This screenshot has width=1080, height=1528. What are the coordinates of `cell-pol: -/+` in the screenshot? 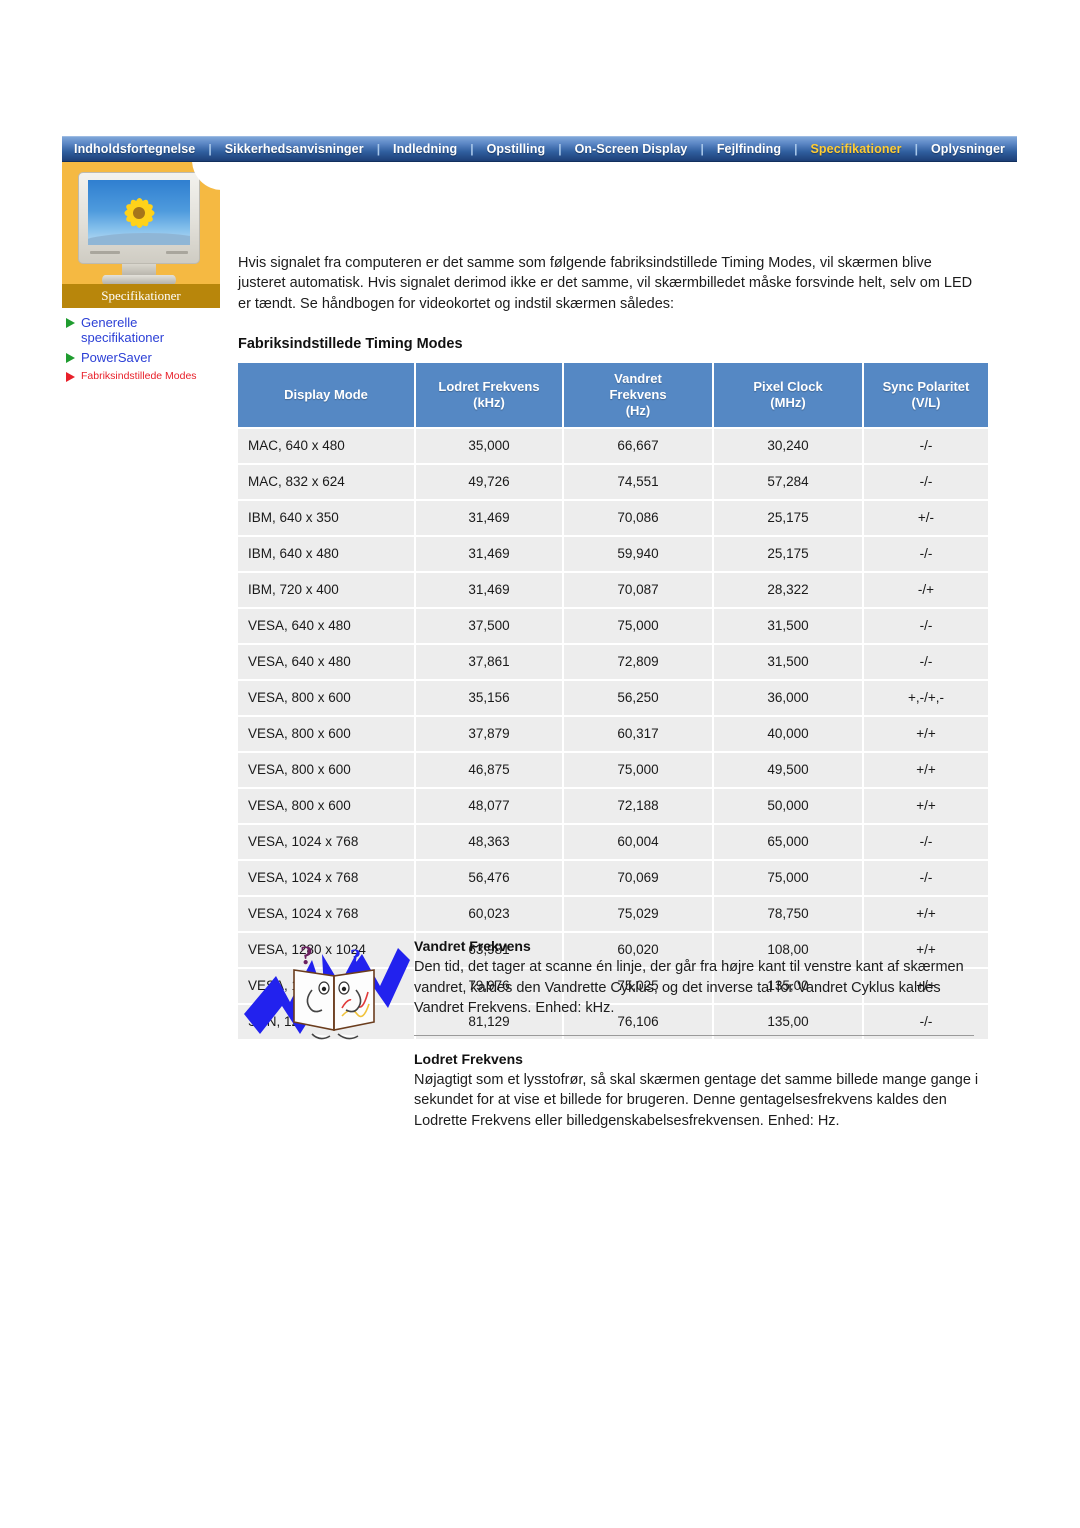 It's located at (926, 590).